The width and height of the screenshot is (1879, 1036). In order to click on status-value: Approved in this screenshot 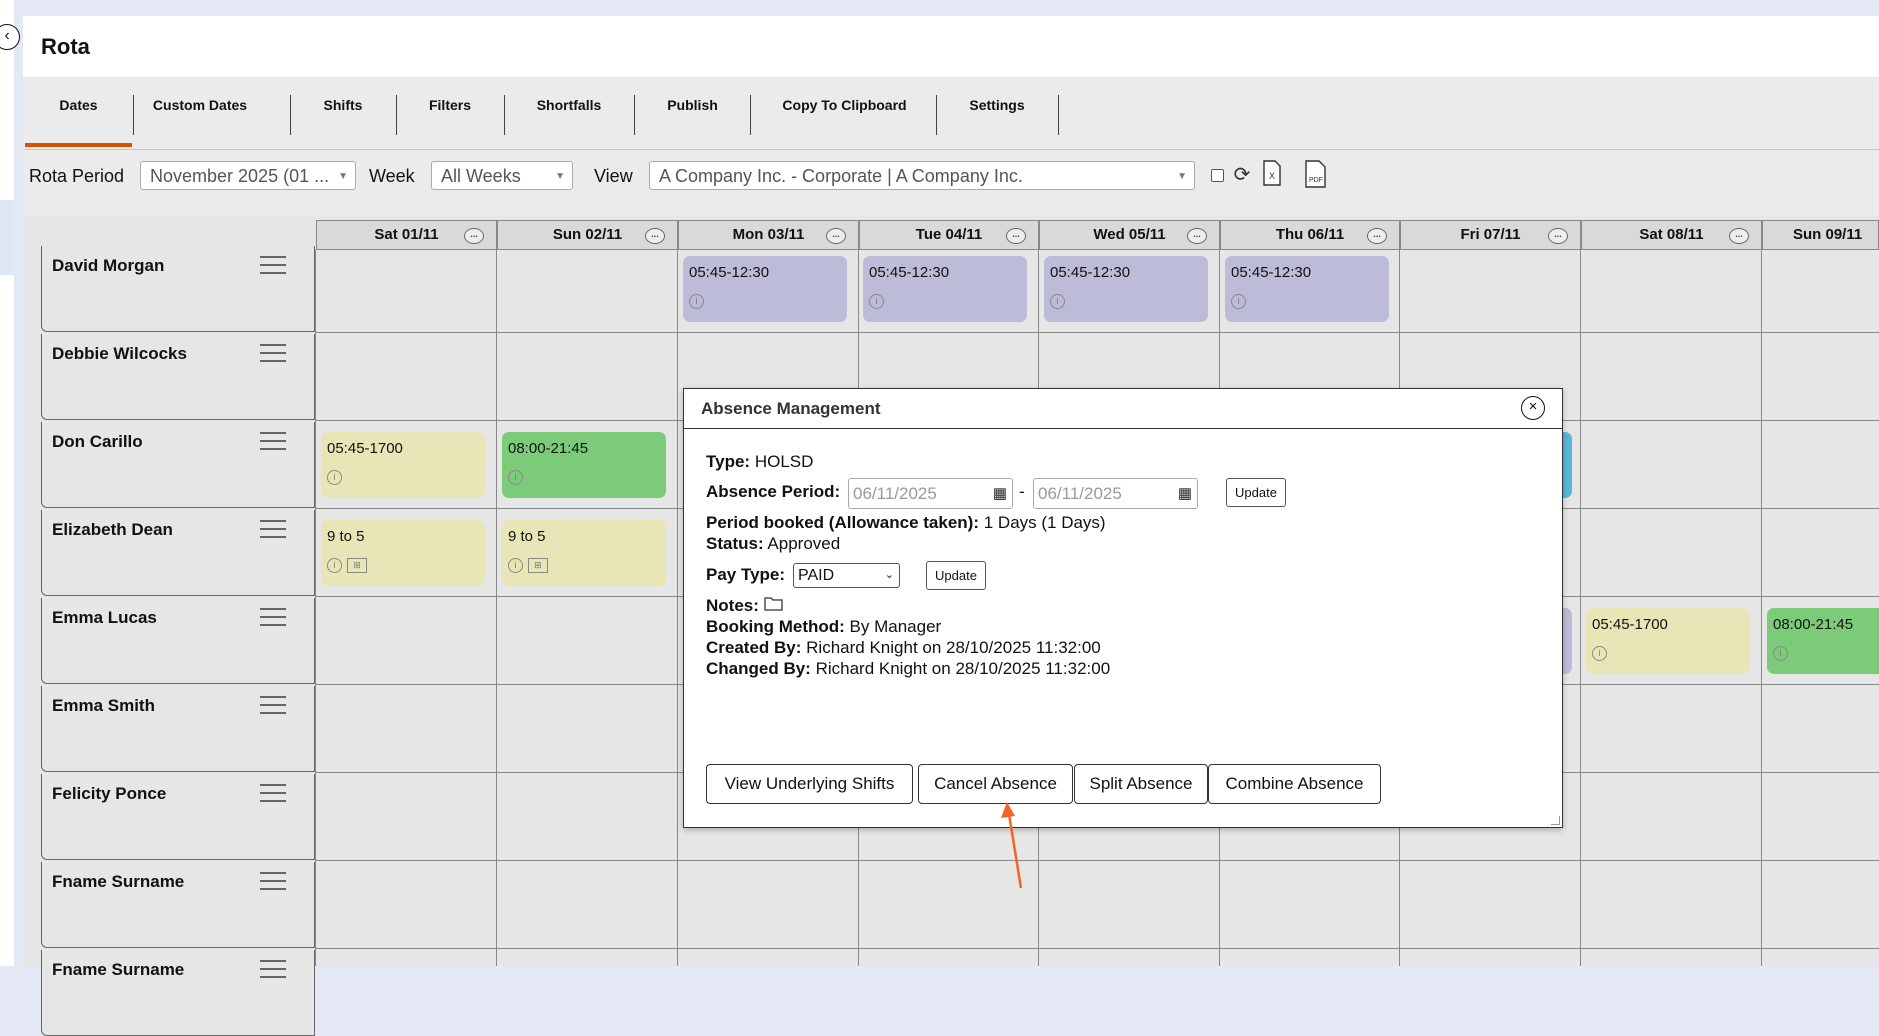, I will do `click(804, 543)`.